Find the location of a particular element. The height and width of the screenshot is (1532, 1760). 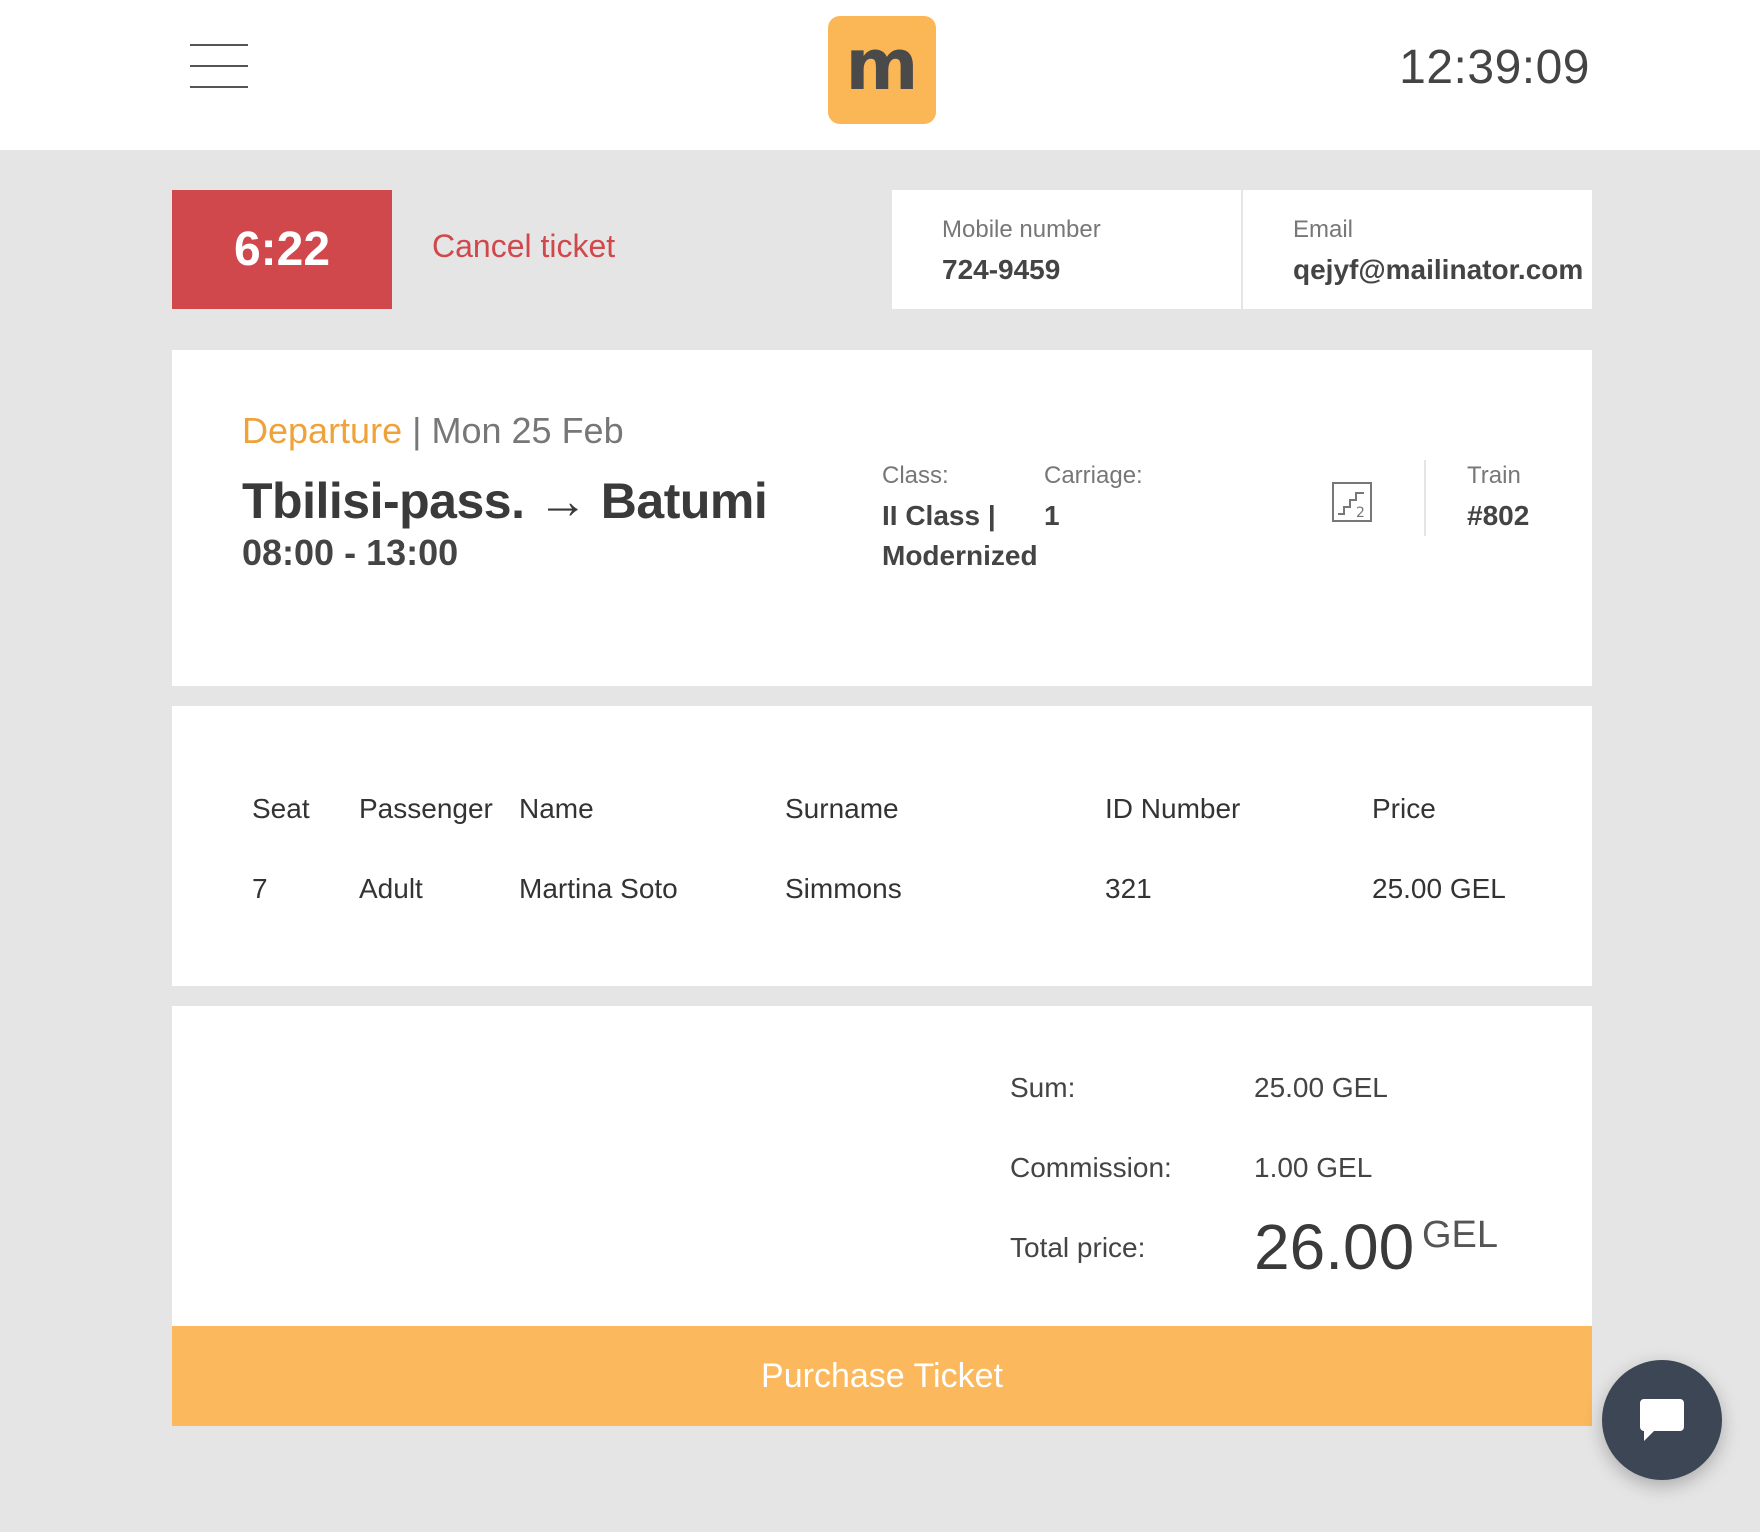

id-number-cell: 321 is located at coordinates (1128, 888).